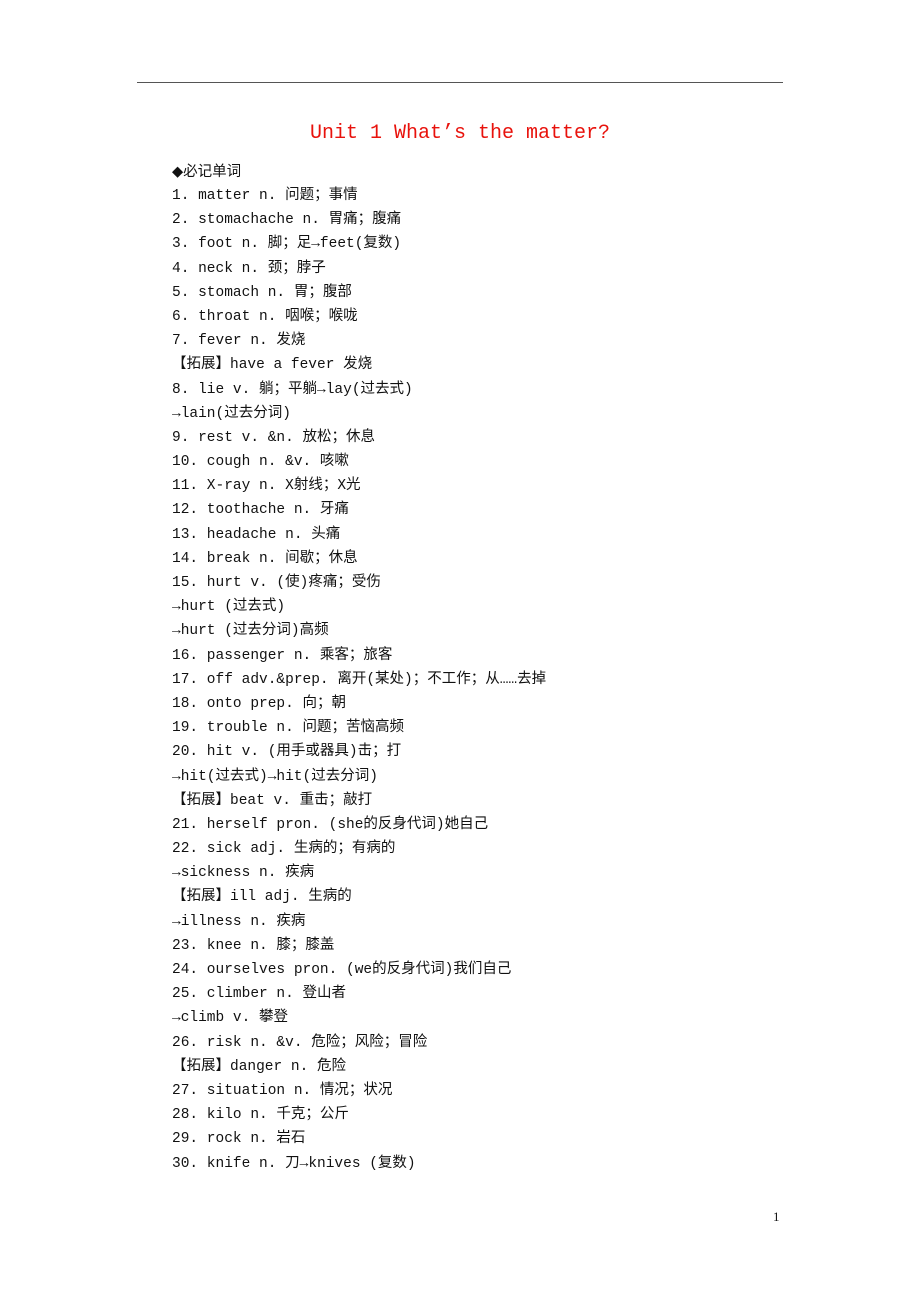 This screenshot has width=920, height=1302. I want to click on vocab-line: 【拓展】ill adj. 生病的, so click(262, 897).